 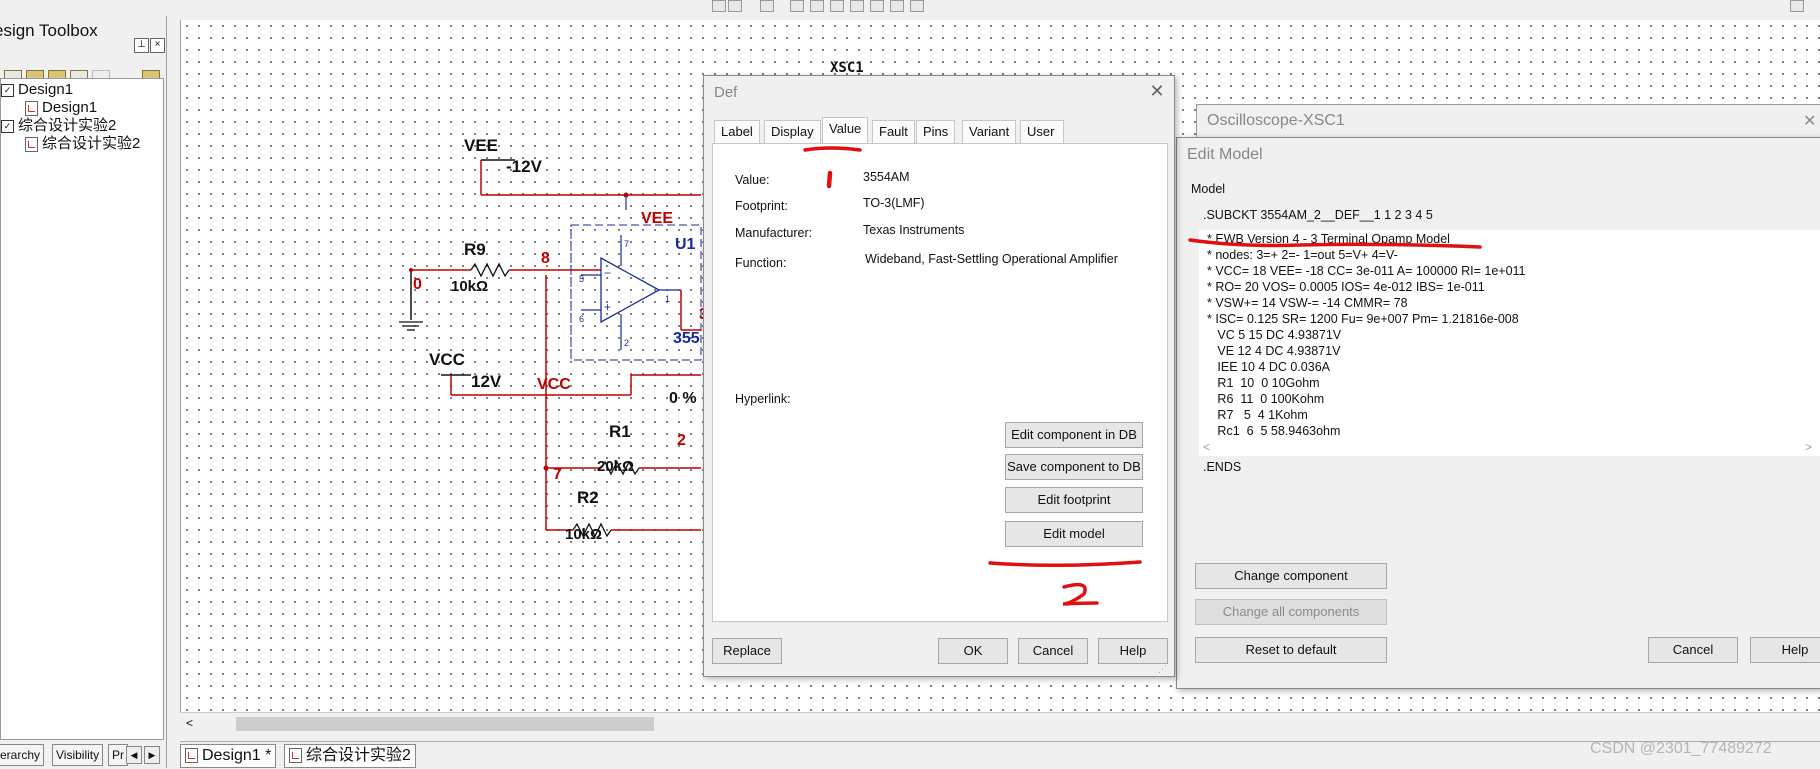 What do you see at coordinates (1797, 6) in the screenshot?
I see `search-icon` at bounding box center [1797, 6].